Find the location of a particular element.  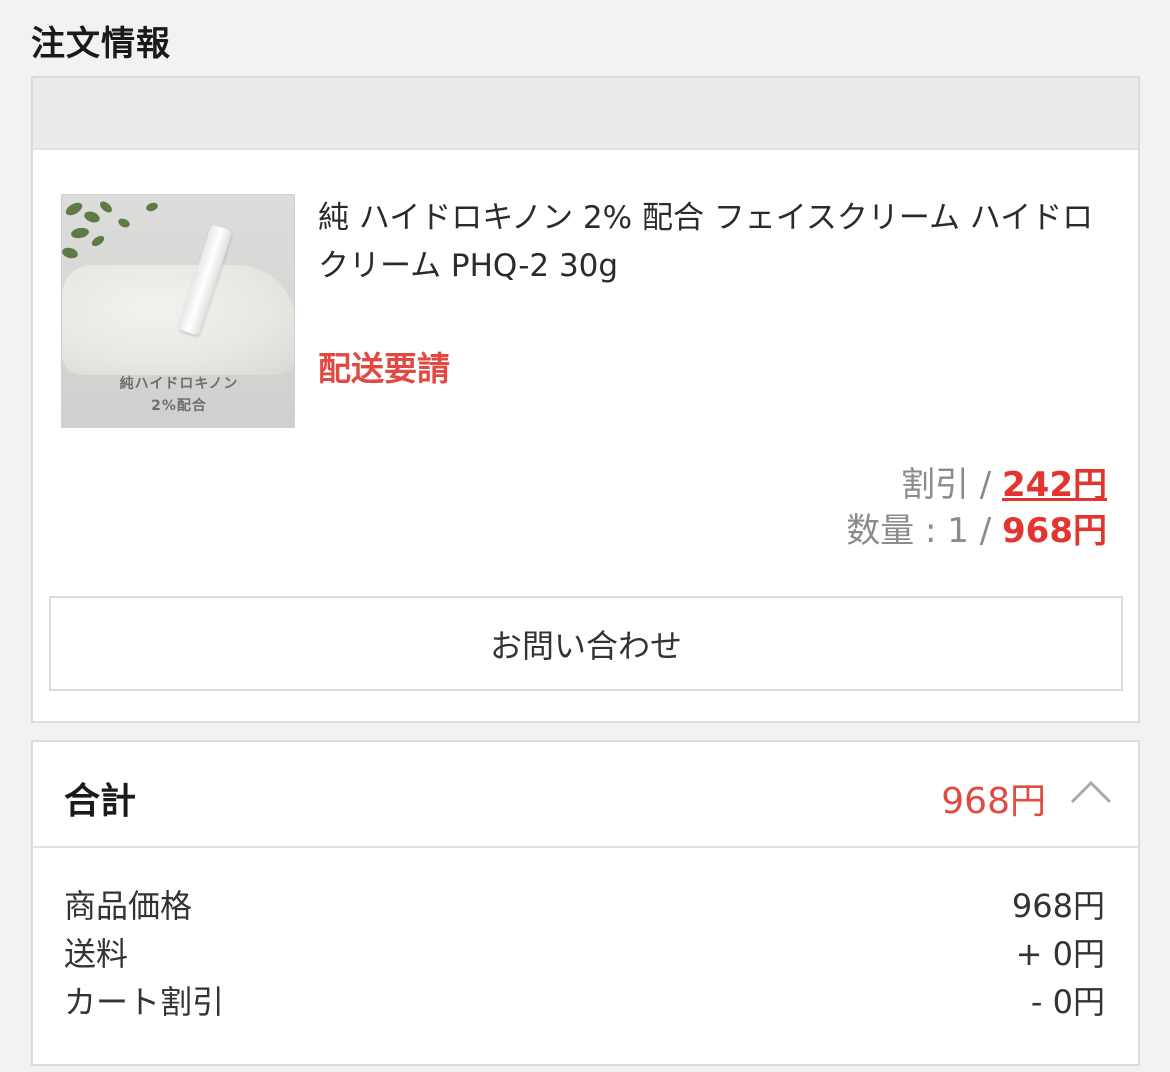

breakdown-label: 送料 is located at coordinates (96, 954).